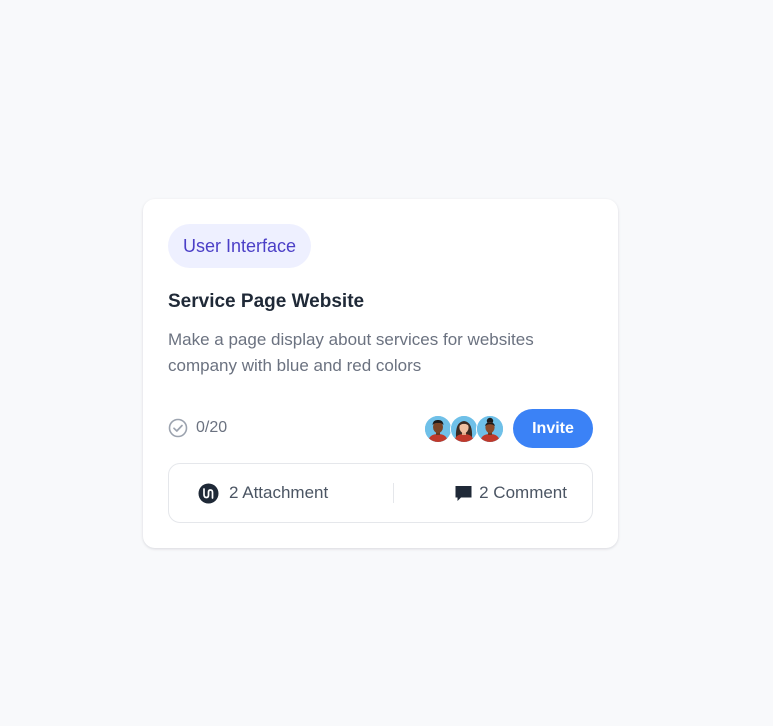 The height and width of the screenshot is (726, 773). I want to click on card-footer: 2 Attachment 2 Comment, so click(380, 493).